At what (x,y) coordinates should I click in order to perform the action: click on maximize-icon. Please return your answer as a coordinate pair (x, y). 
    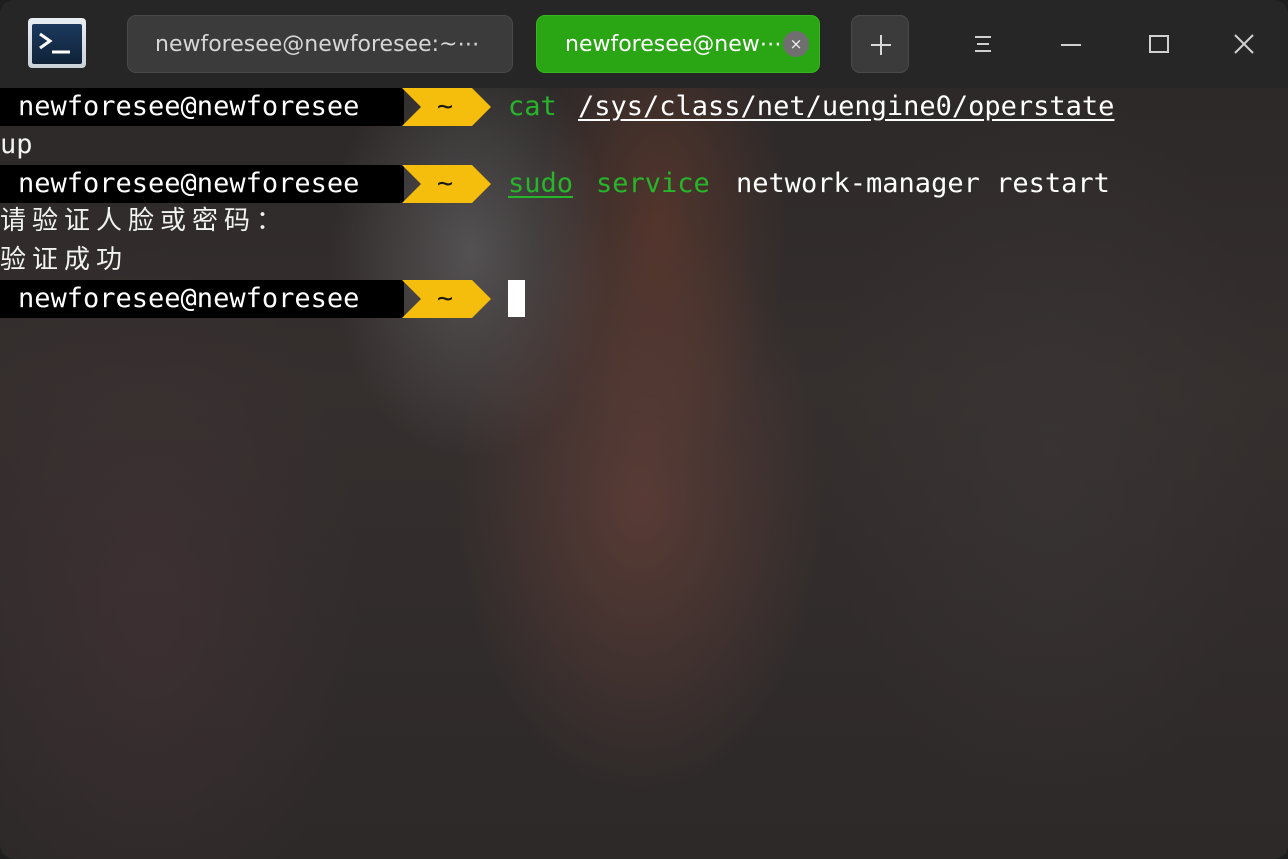
    Looking at the image, I should click on (1159, 44).